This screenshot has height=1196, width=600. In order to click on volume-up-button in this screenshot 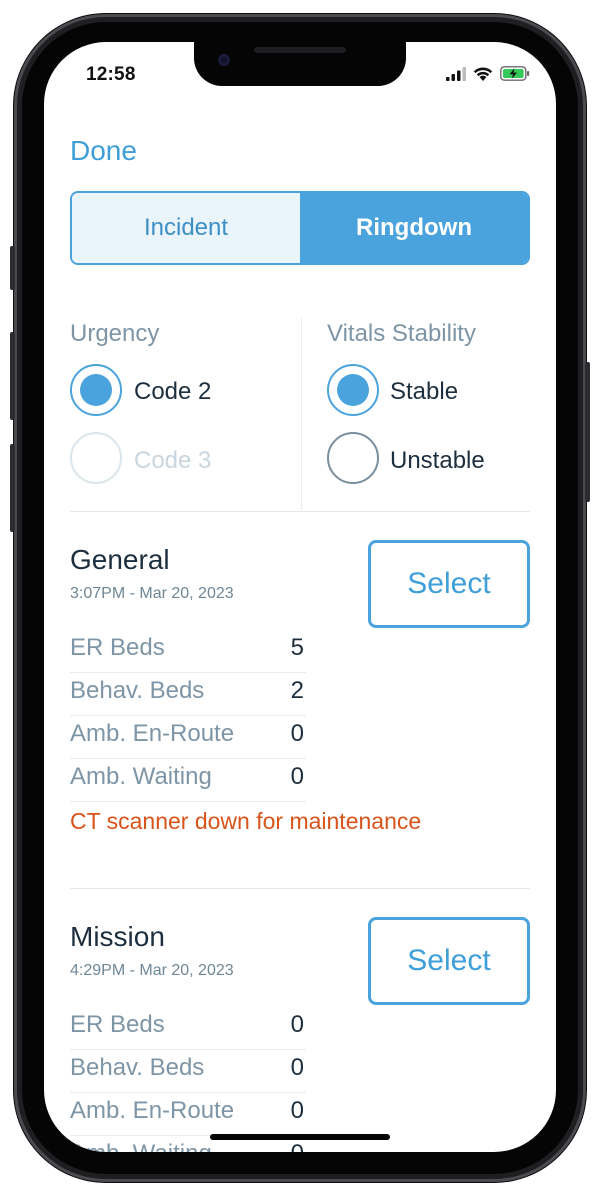, I will do `click(12, 376)`.